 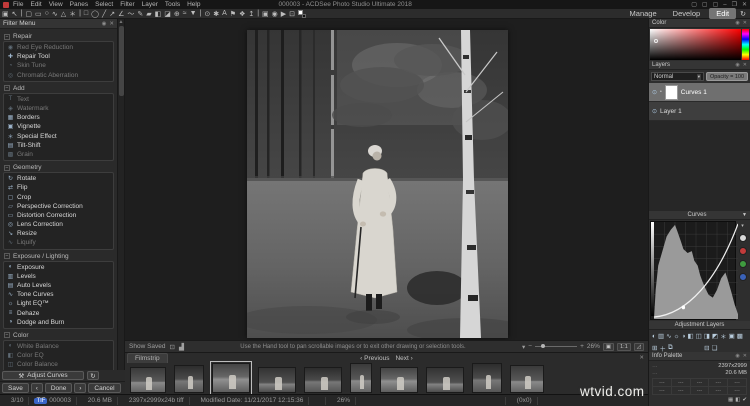 What do you see at coordinates (38, 14) in the screenshot?
I see `marquee-icon: ▭` at bounding box center [38, 14].